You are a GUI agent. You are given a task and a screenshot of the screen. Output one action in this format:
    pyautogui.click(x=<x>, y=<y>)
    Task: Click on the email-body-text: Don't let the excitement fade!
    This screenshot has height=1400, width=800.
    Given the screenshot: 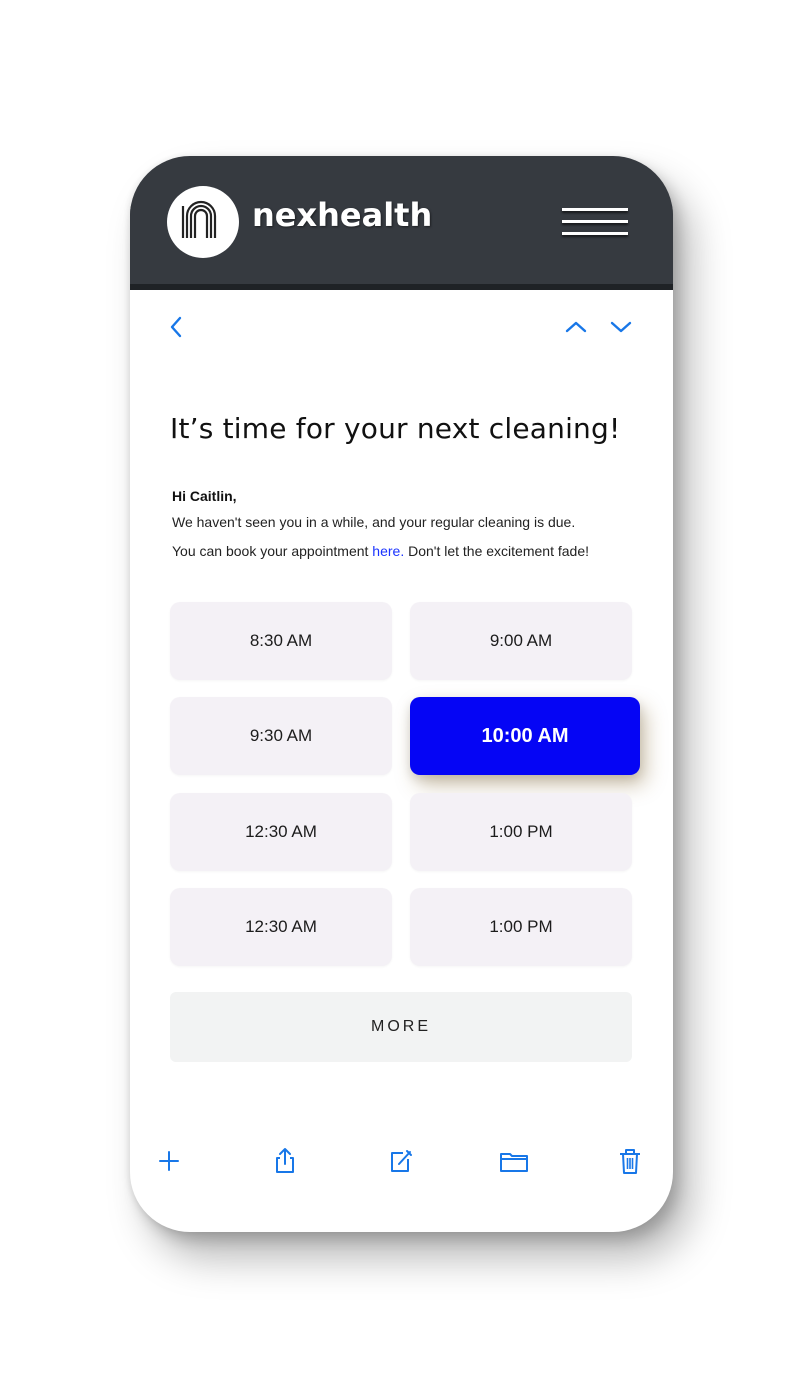 What is the action you would take?
    pyautogui.click(x=496, y=551)
    